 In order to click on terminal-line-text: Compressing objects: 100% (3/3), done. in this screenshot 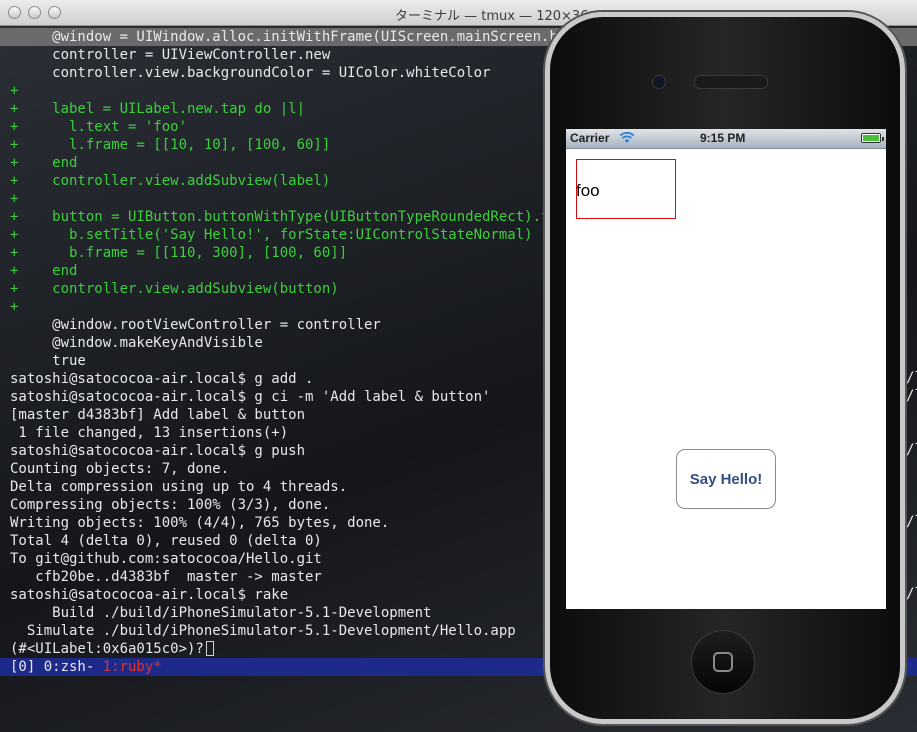, I will do `click(170, 505)`.